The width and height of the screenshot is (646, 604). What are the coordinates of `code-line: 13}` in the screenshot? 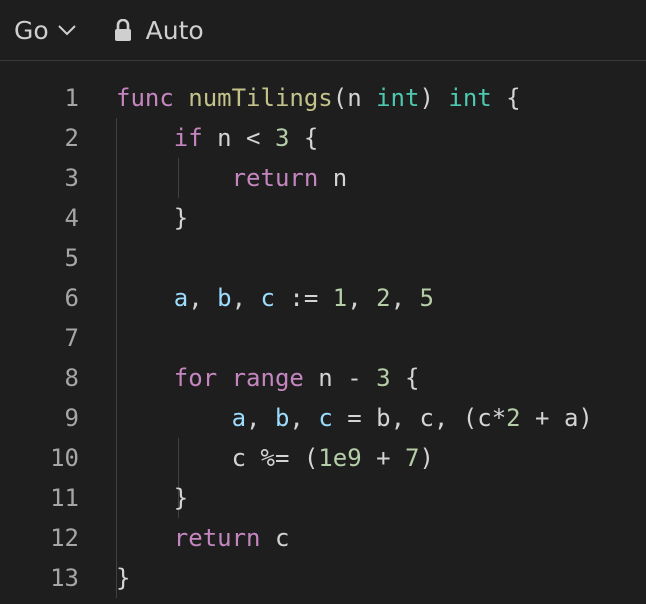 It's located at (323, 578).